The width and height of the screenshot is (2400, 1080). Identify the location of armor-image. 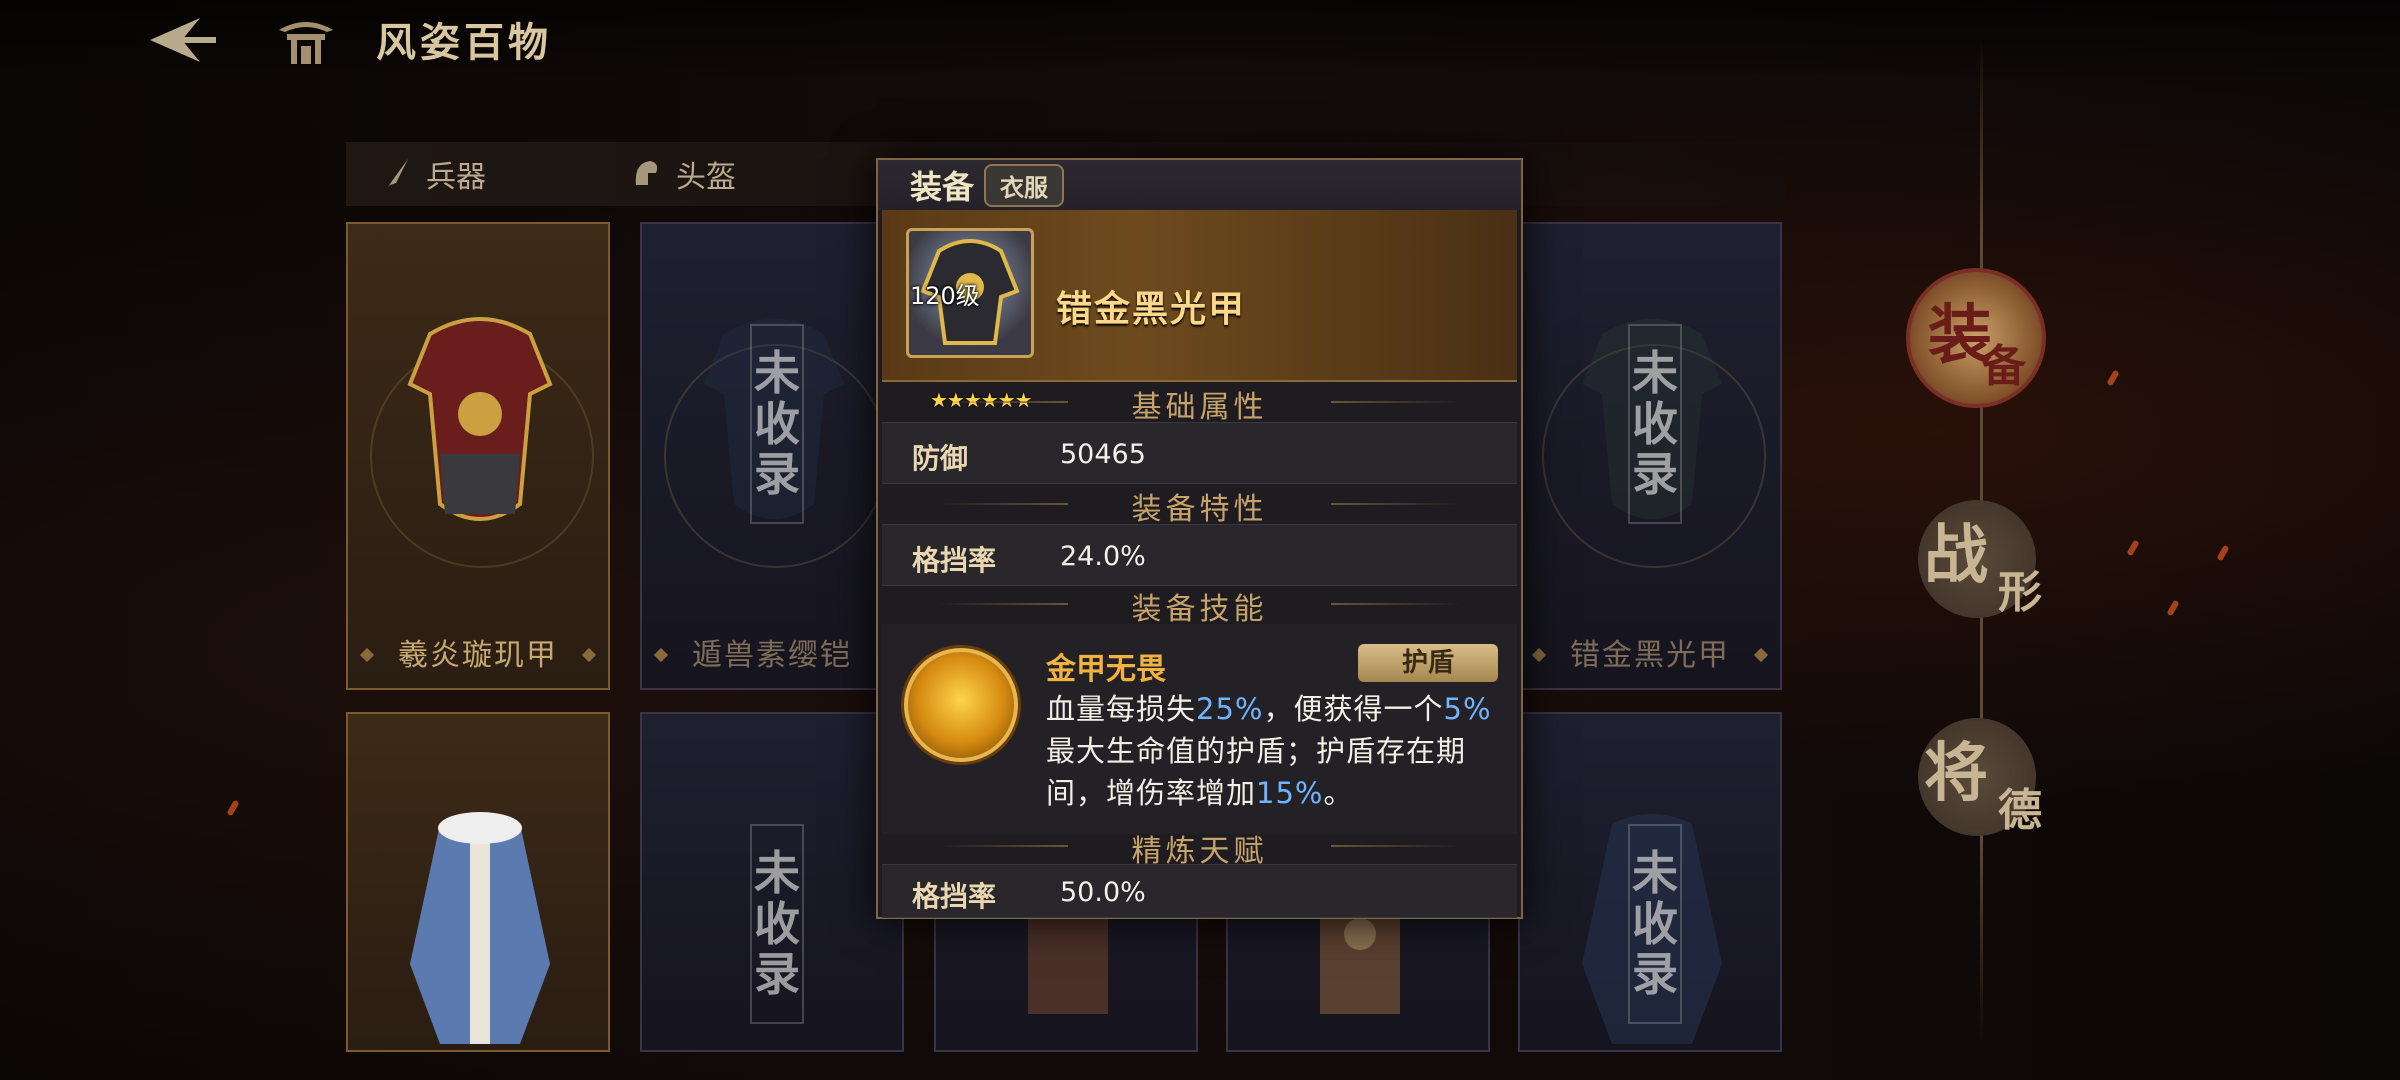
(480, 419).